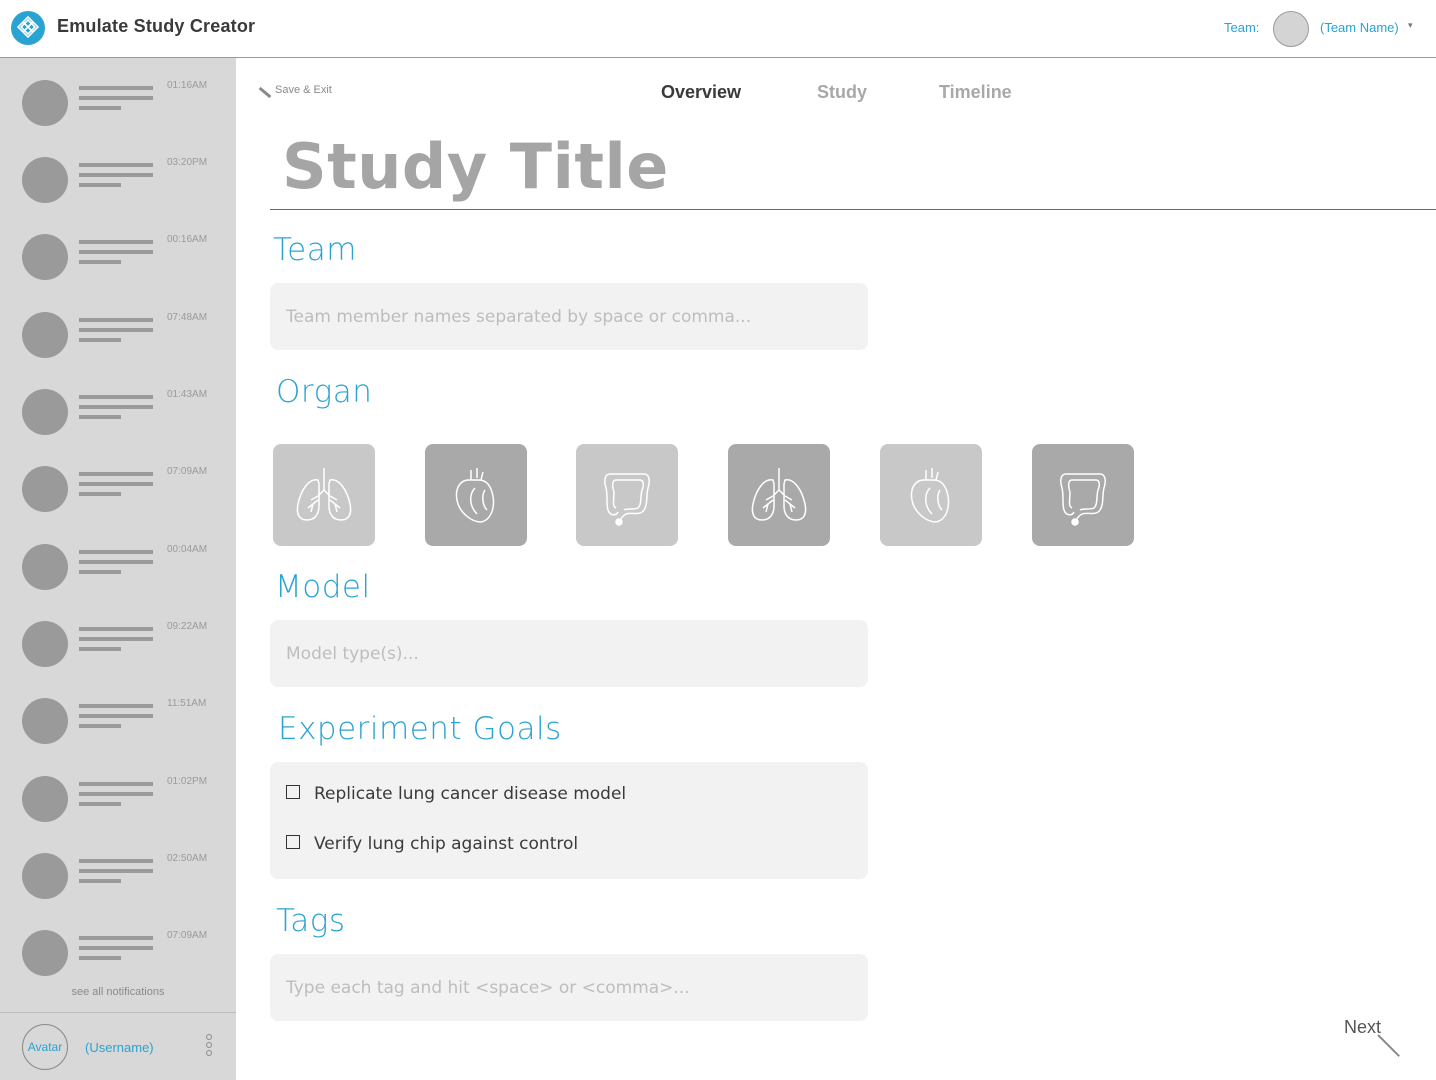 This screenshot has width=1436, height=1080. What do you see at coordinates (1362, 1027) in the screenshot?
I see `next-button: Next` at bounding box center [1362, 1027].